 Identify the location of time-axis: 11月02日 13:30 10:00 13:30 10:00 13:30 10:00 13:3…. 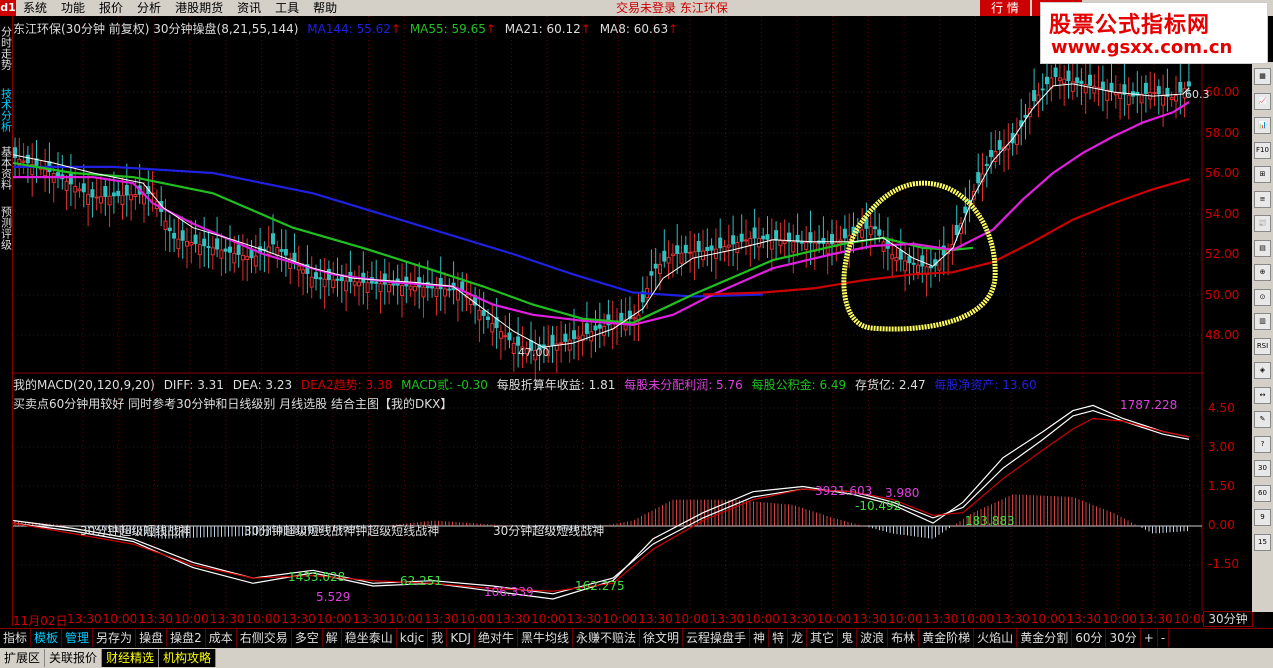
(624, 619).